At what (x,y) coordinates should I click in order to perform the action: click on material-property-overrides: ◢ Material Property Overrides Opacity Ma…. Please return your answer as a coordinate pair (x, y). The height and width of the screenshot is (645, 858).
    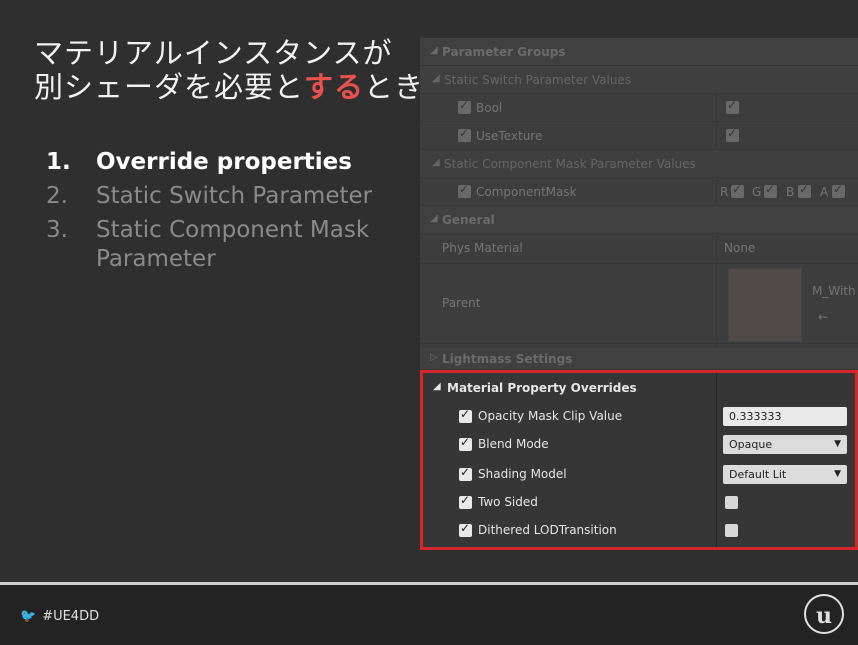
    Looking at the image, I should click on (639, 460).